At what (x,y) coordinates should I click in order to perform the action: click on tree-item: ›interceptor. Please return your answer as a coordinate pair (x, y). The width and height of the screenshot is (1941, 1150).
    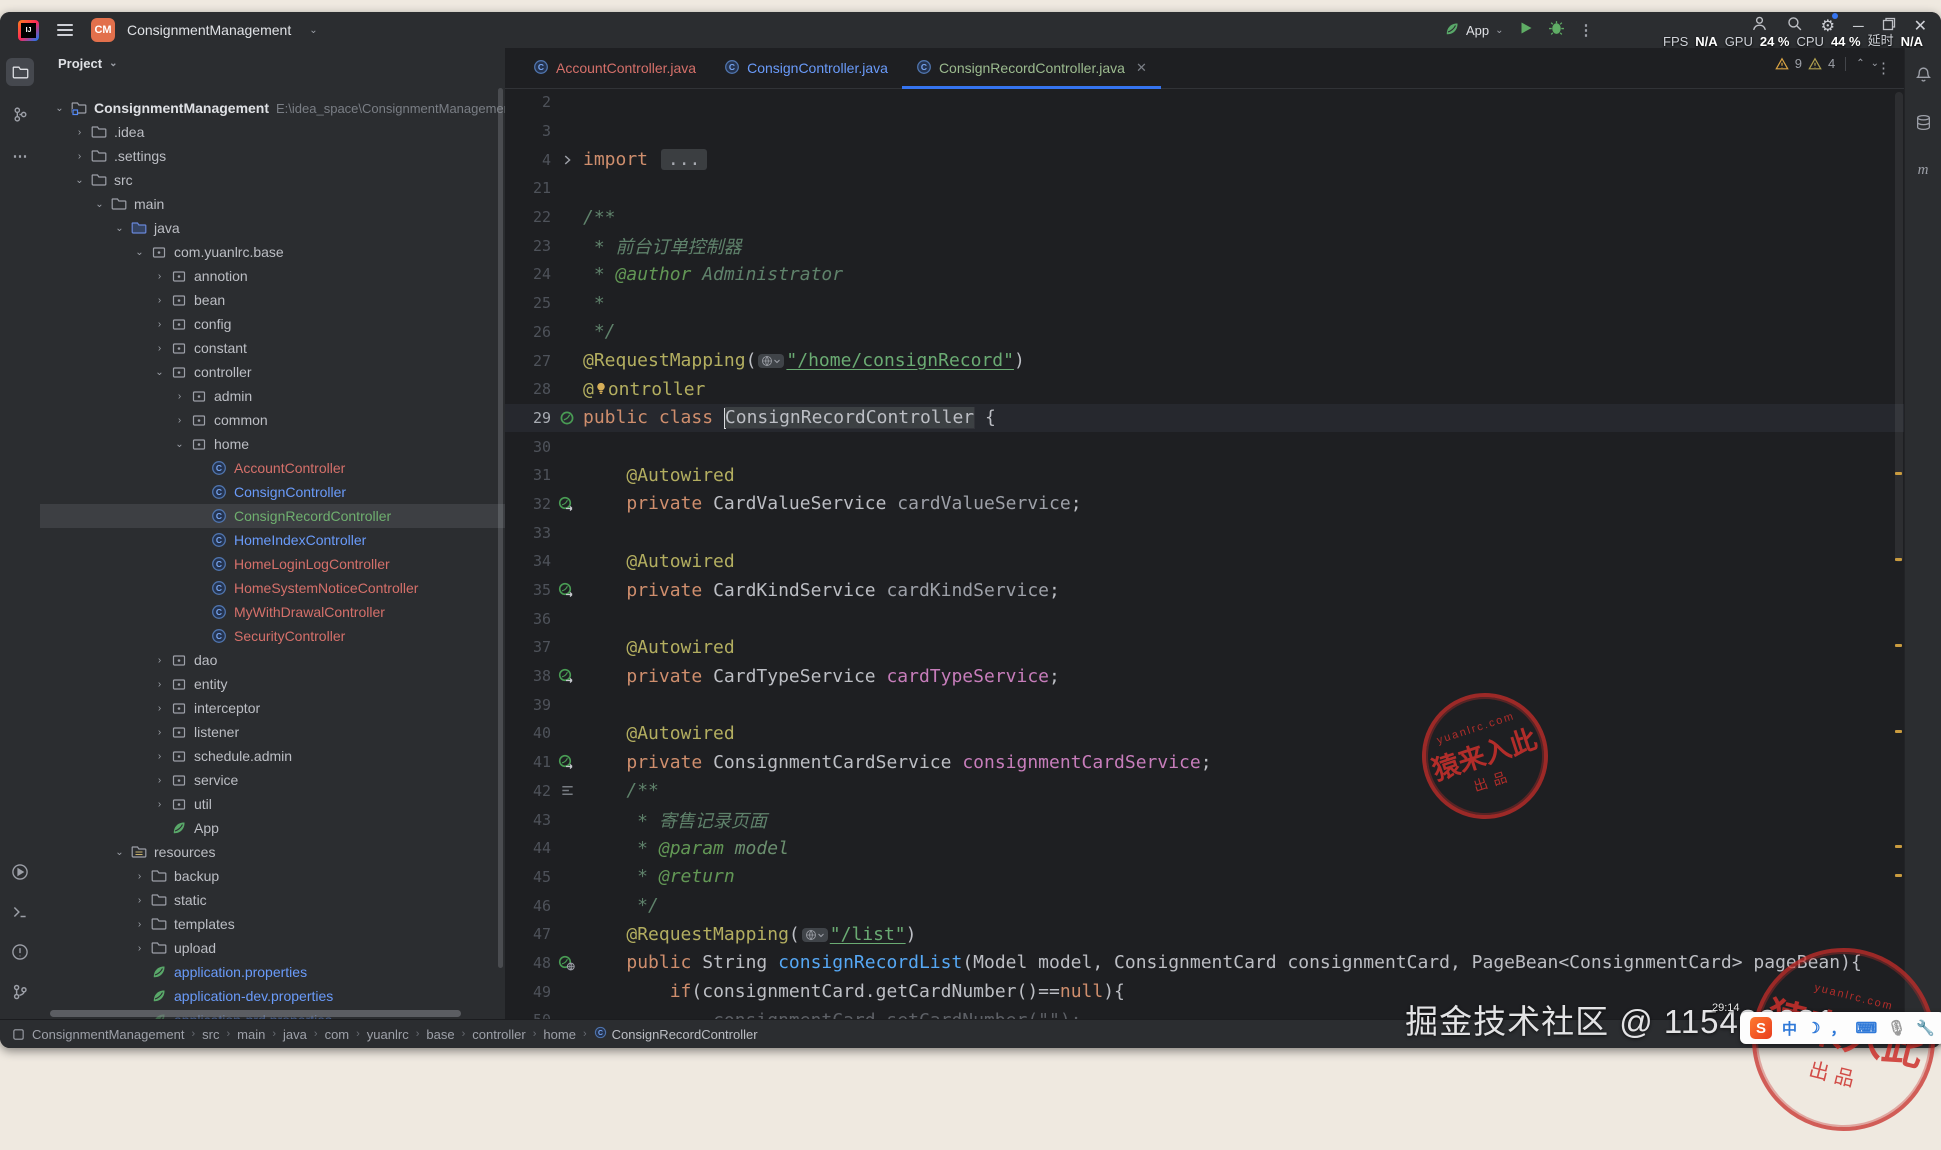
    Looking at the image, I should click on (272, 708).